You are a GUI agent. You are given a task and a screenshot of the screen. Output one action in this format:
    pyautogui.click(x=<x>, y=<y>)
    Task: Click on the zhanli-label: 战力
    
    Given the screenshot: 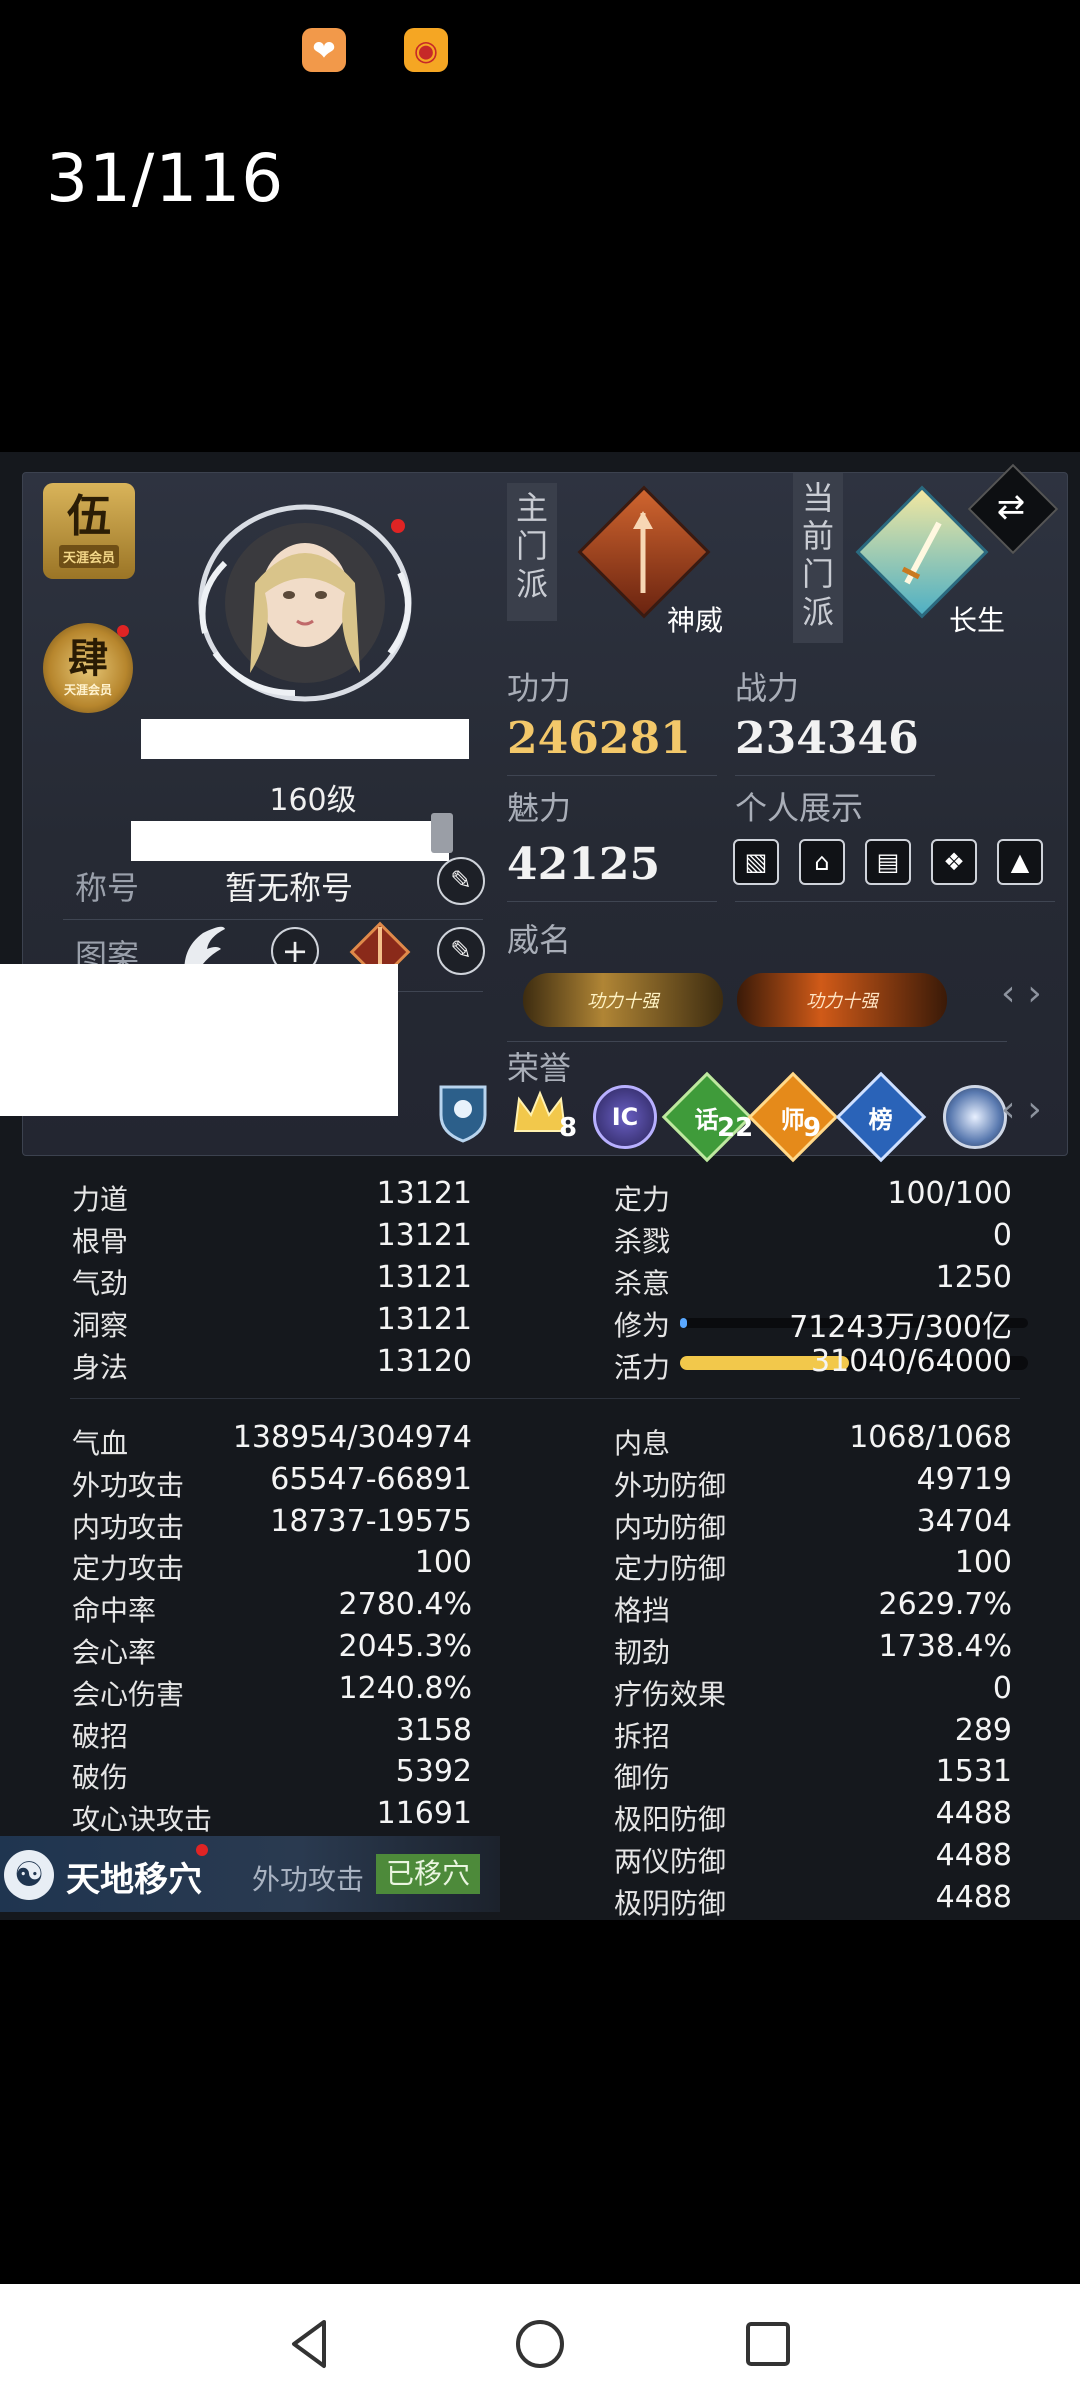 What is the action you would take?
    pyautogui.click(x=767, y=688)
    